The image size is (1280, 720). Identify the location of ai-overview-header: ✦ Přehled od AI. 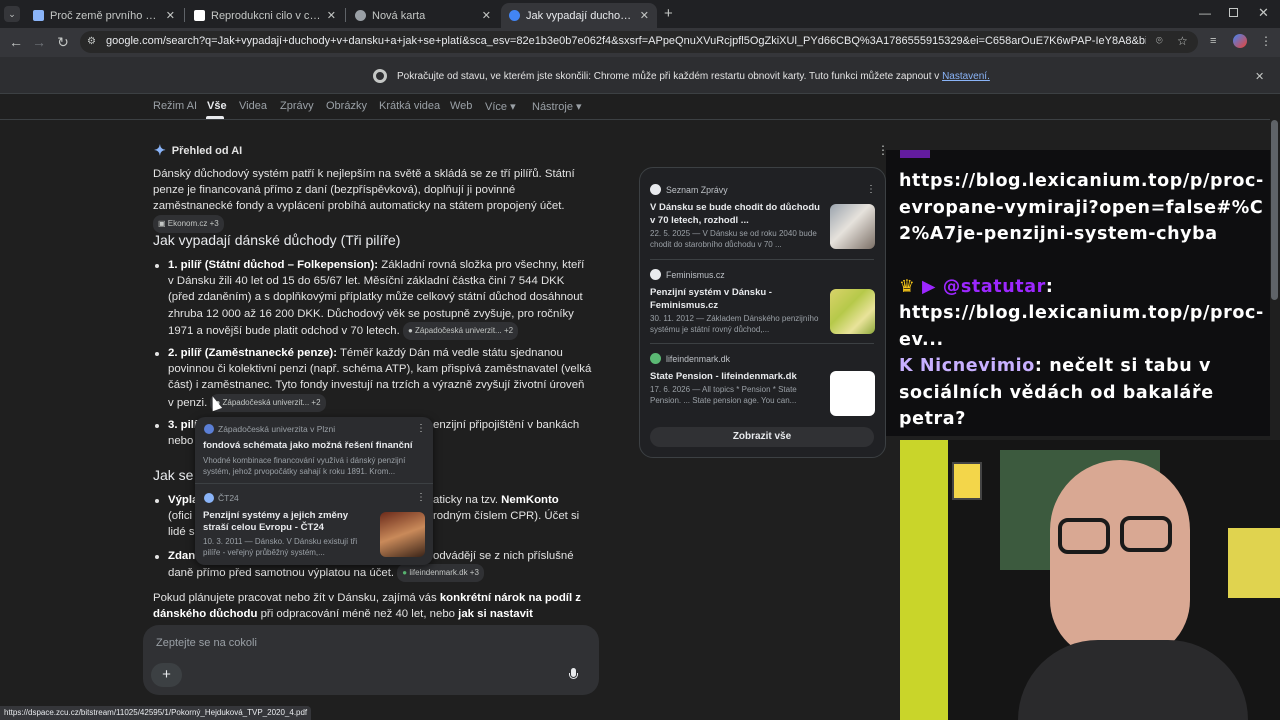
(198, 150).